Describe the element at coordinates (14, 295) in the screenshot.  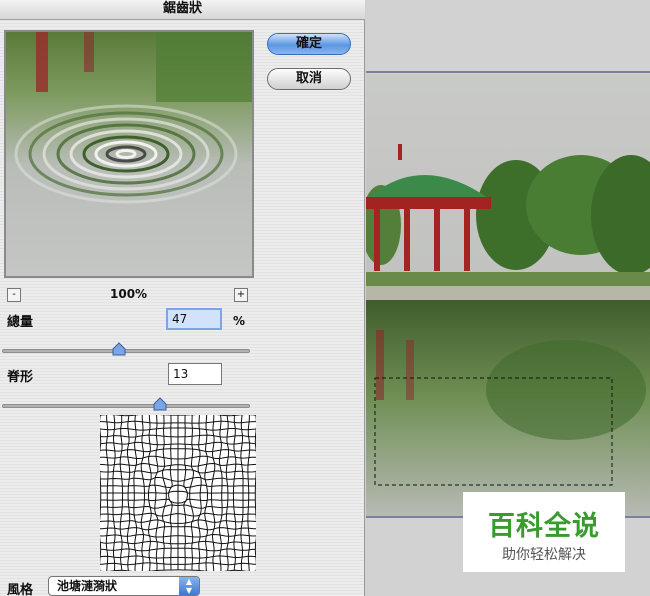
I see `zoom-out-button: -` at that location.